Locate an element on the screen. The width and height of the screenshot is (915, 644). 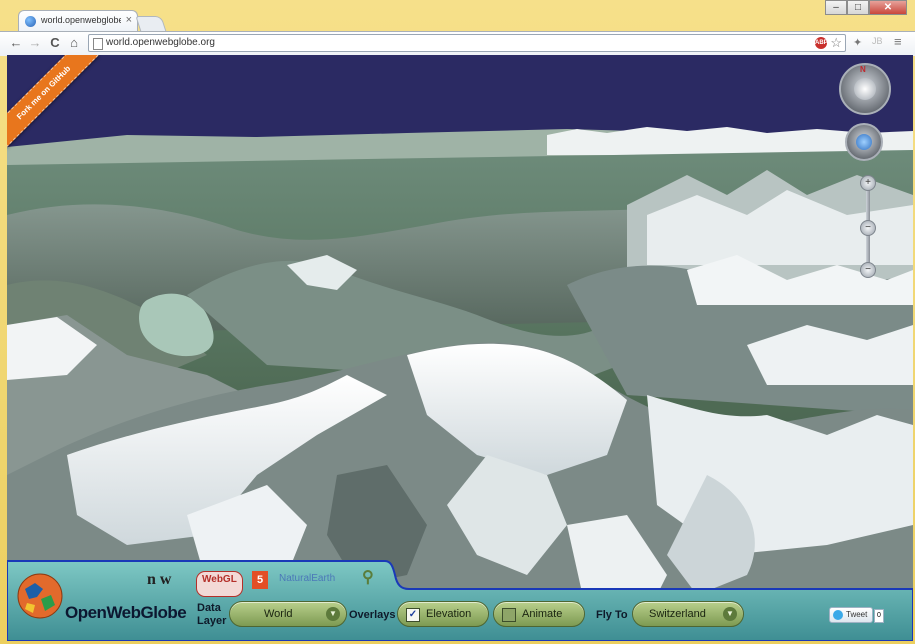
html5-logo: 5 is located at coordinates (260, 580).